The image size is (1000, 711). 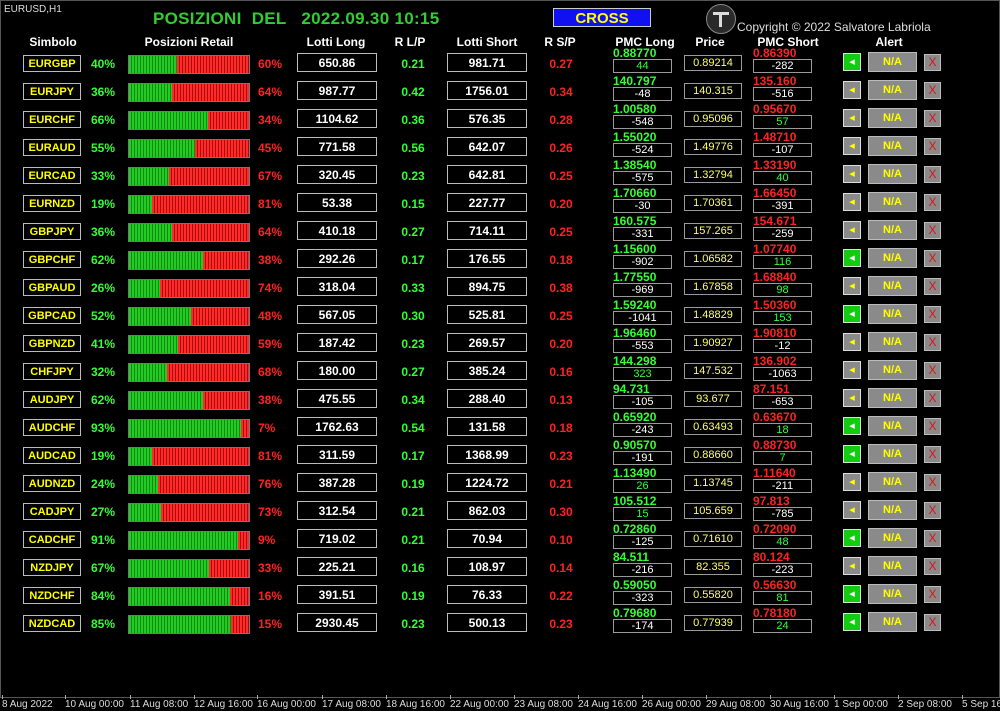 I want to click on symbol-label: CADCHF, so click(x=52, y=539).